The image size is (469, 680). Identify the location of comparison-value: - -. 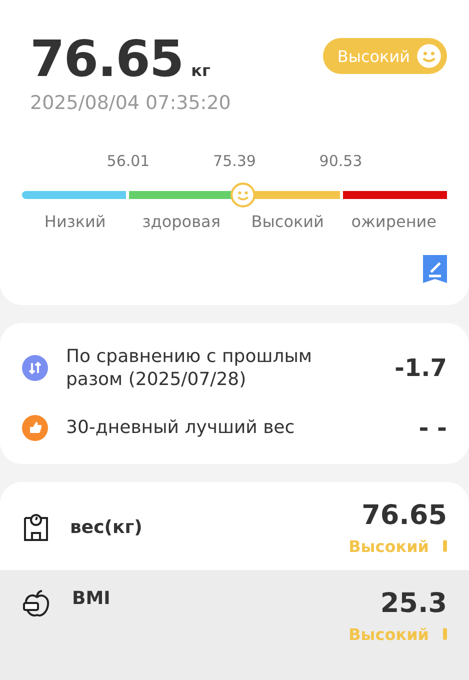
(432, 428).